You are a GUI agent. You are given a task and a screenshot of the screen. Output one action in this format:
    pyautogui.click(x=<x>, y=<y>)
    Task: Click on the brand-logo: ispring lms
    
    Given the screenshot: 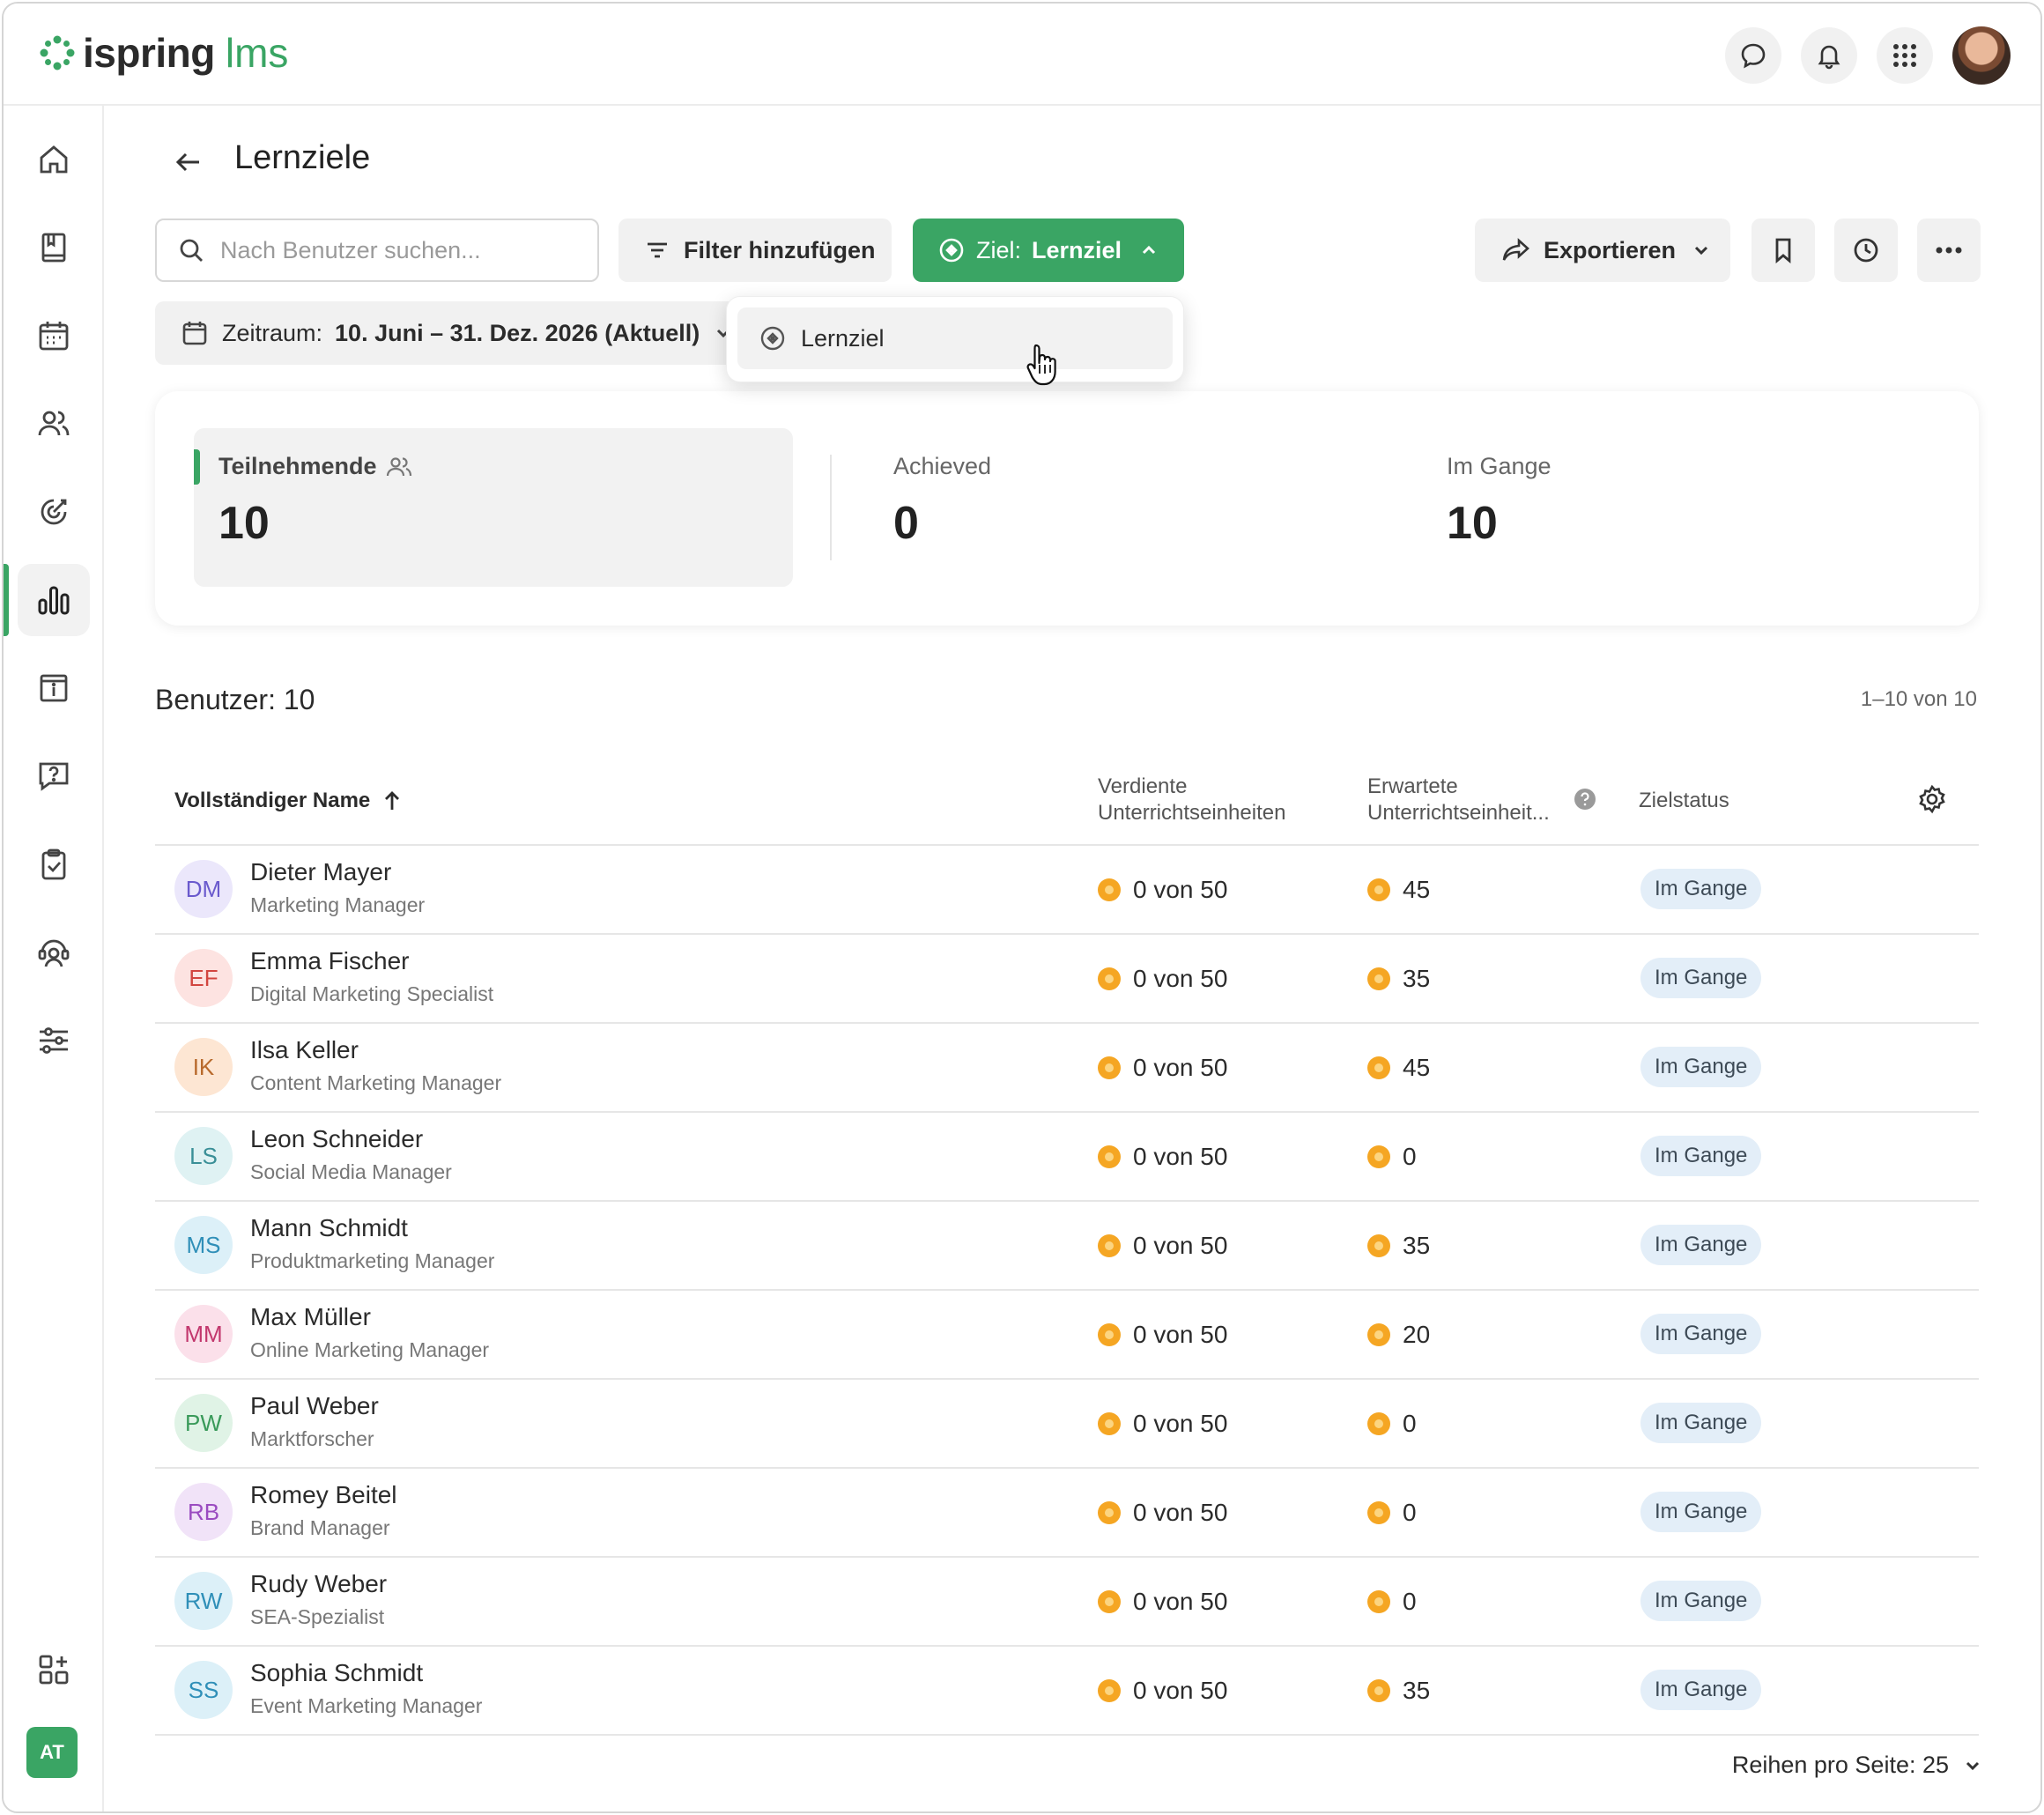 What is the action you would take?
    pyautogui.click(x=163, y=52)
    